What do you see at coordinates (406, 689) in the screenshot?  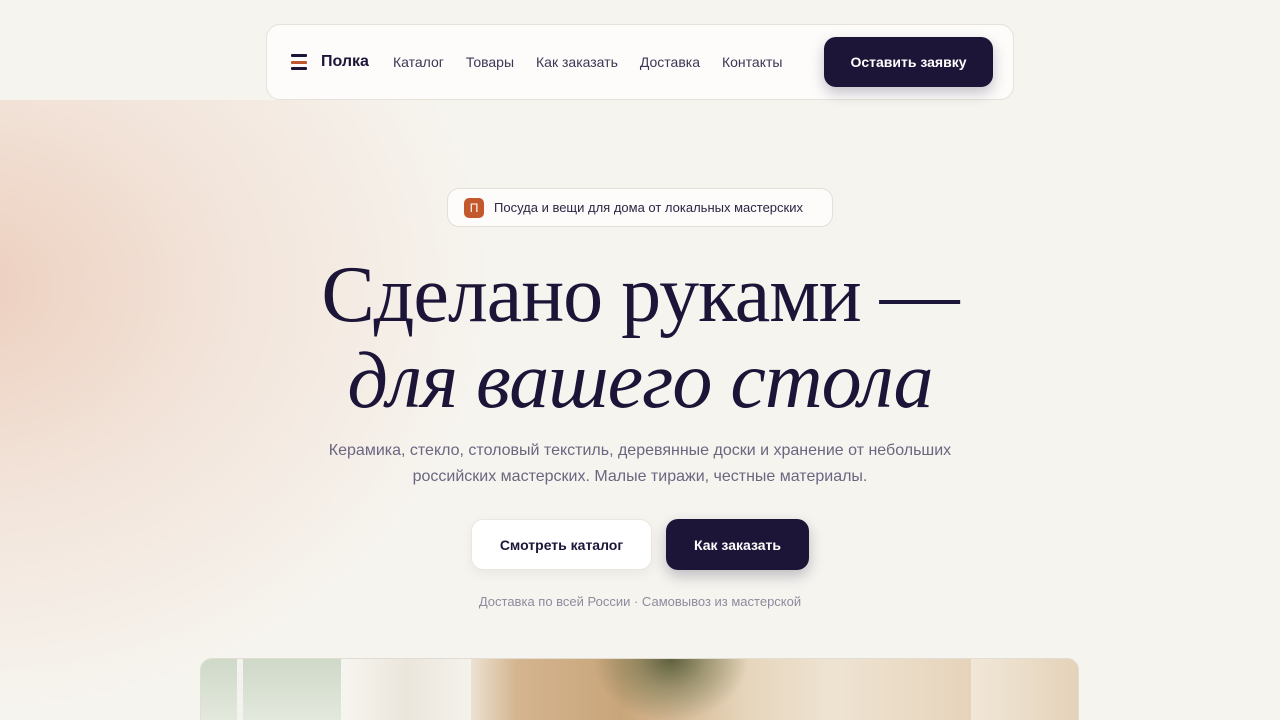 I see `hero-image-curtain` at bounding box center [406, 689].